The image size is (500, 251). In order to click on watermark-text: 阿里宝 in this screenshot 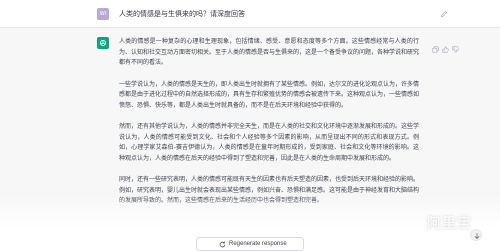, I will do `click(449, 224)`.